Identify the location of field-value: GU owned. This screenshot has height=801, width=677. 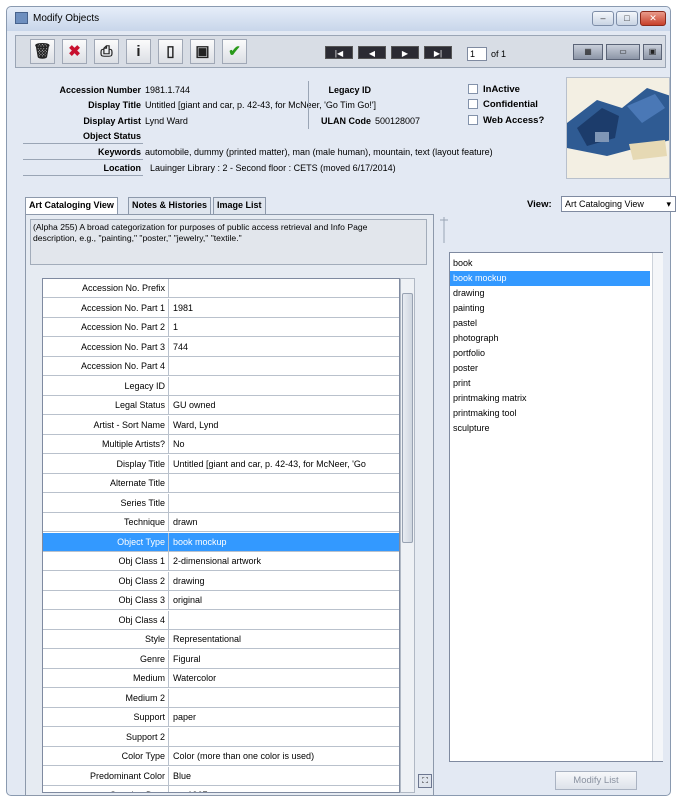
(283, 405).